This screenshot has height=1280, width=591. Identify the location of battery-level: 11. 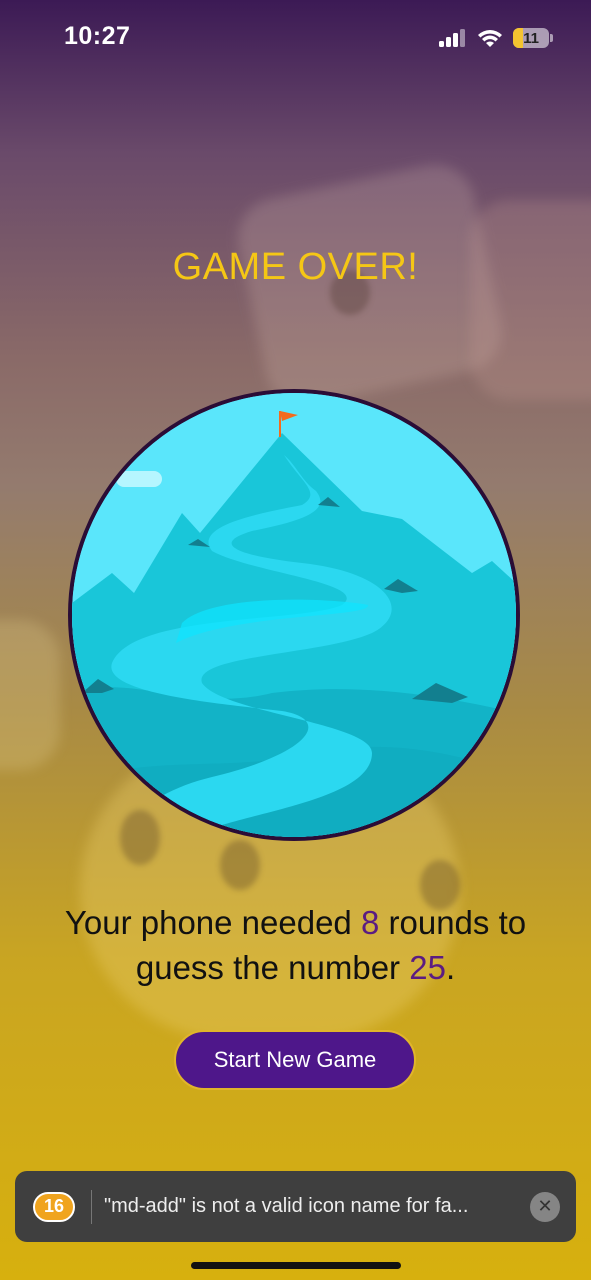
(531, 38).